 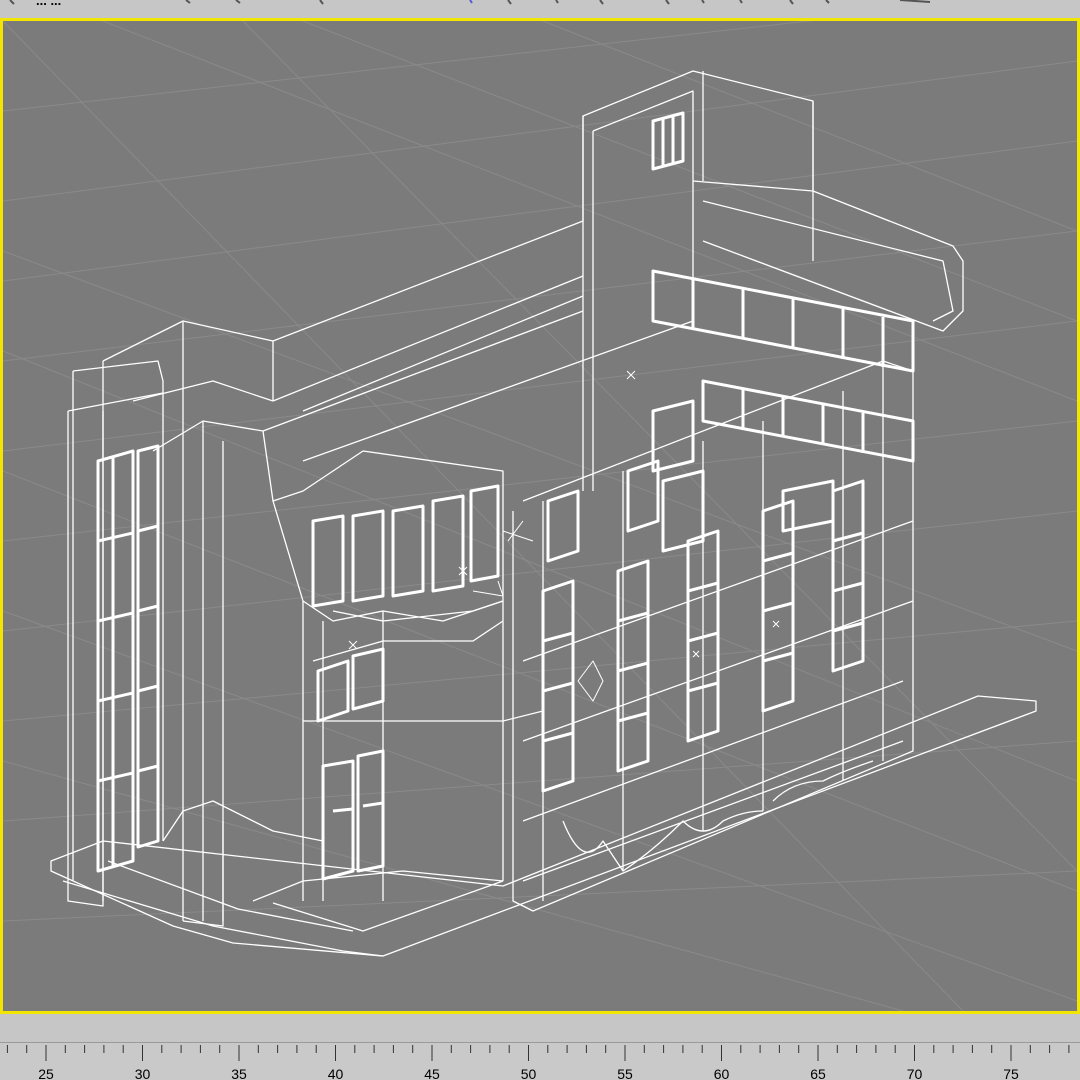 I want to click on timeline-ticks: 25 30 35 40 45 50 55 60 65 70 75, so click(x=540, y=1061).